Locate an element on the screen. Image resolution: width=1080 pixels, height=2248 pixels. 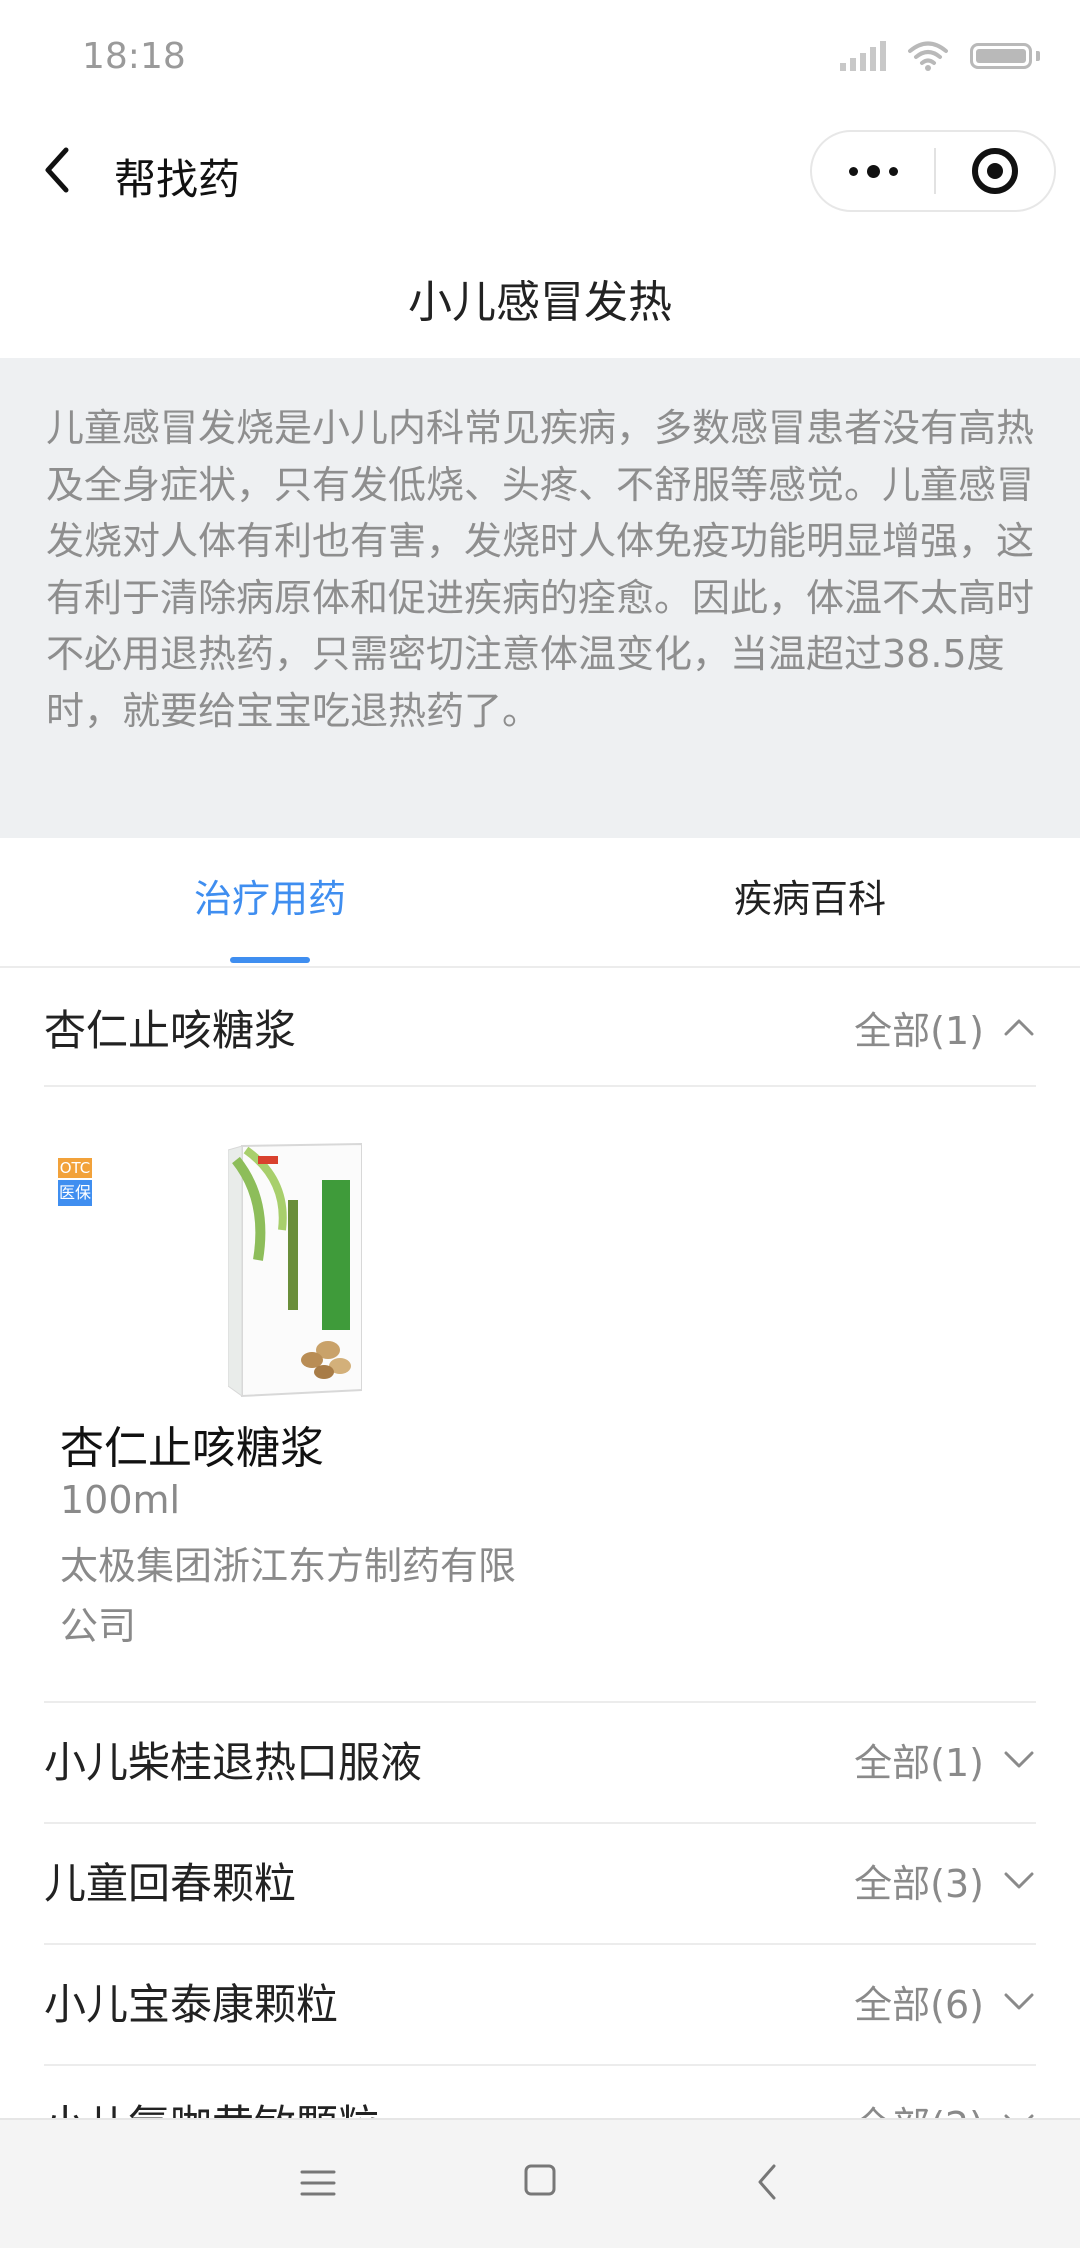
group-name: 小儿柴桂退热口服液 is located at coordinates (233, 1762).